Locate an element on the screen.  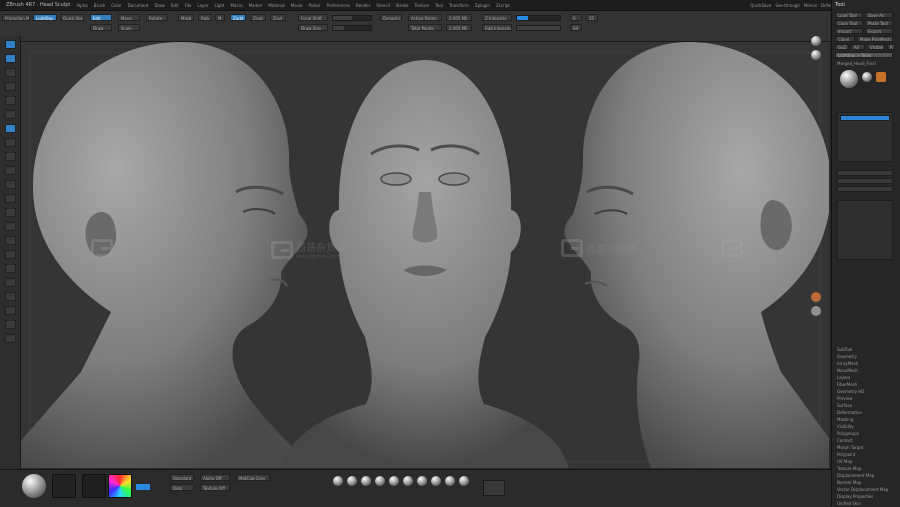
alpha-icon is located at coordinates (10, 128).